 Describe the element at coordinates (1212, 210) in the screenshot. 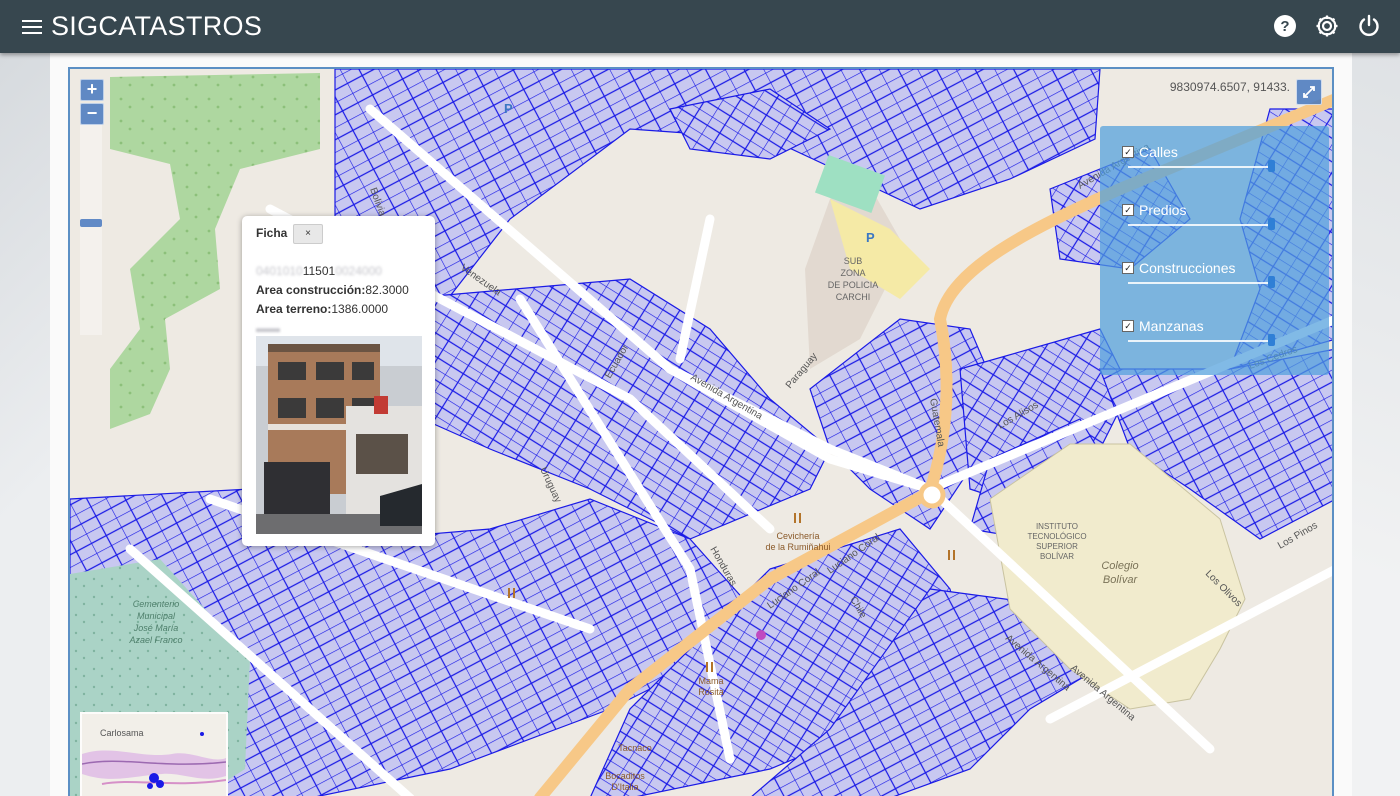

I see `layer-toggle-predios: ✓ Predios` at that location.